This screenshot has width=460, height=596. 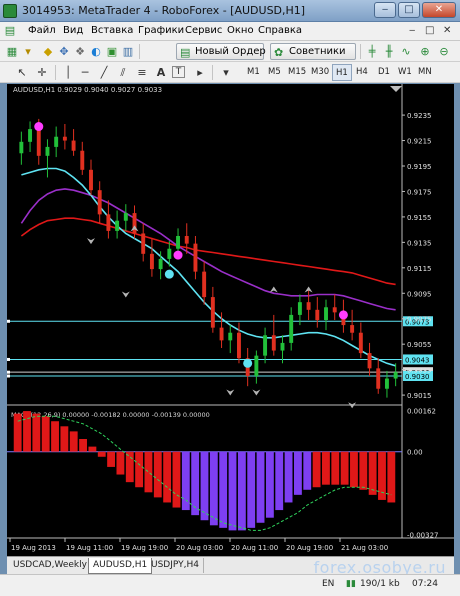 What do you see at coordinates (96, 51) in the screenshot?
I see `navigator-icon: ◐` at bounding box center [96, 51].